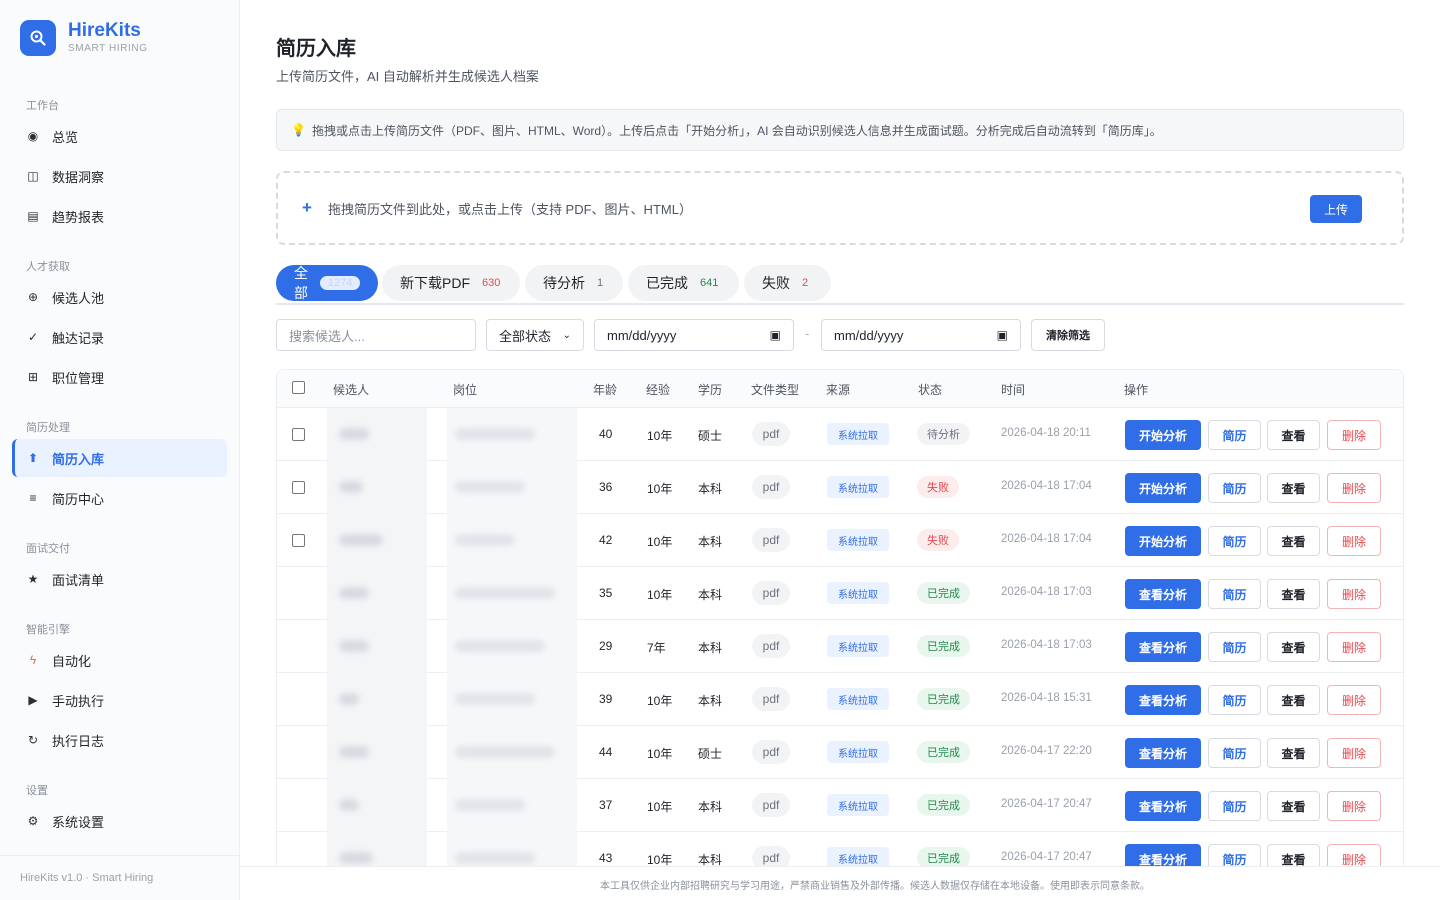 The image size is (1440, 900). I want to click on clear-filters-button: 清除筛选, so click(1068, 335).